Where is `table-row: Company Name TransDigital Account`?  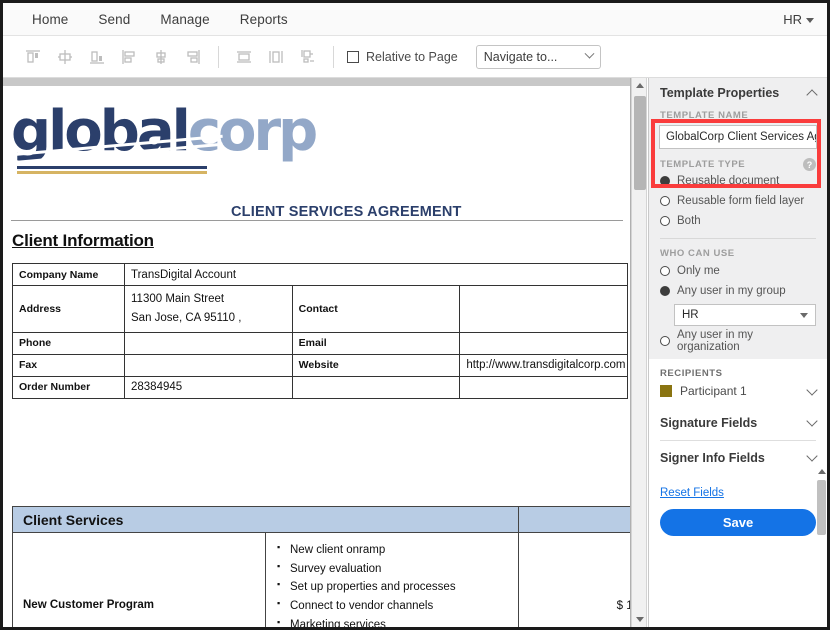 table-row: Company Name TransDigital Account is located at coordinates (320, 274).